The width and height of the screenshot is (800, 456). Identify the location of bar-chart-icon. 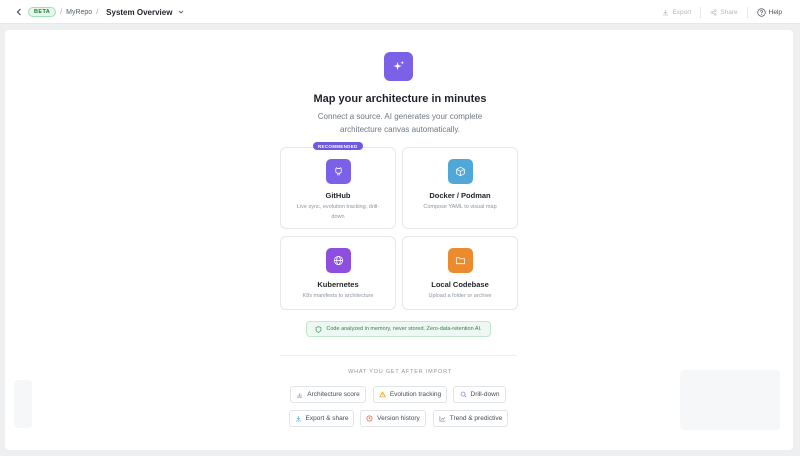
(300, 395).